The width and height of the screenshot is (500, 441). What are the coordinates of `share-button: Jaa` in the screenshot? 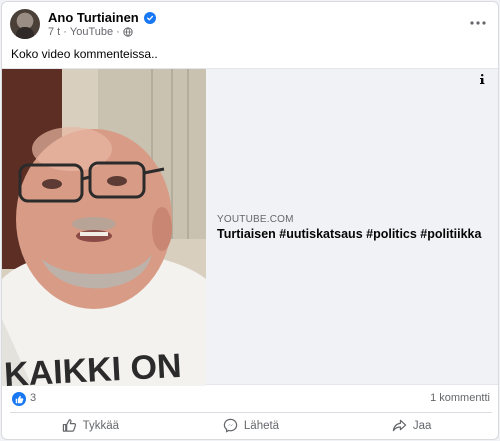 It's located at (411, 425).